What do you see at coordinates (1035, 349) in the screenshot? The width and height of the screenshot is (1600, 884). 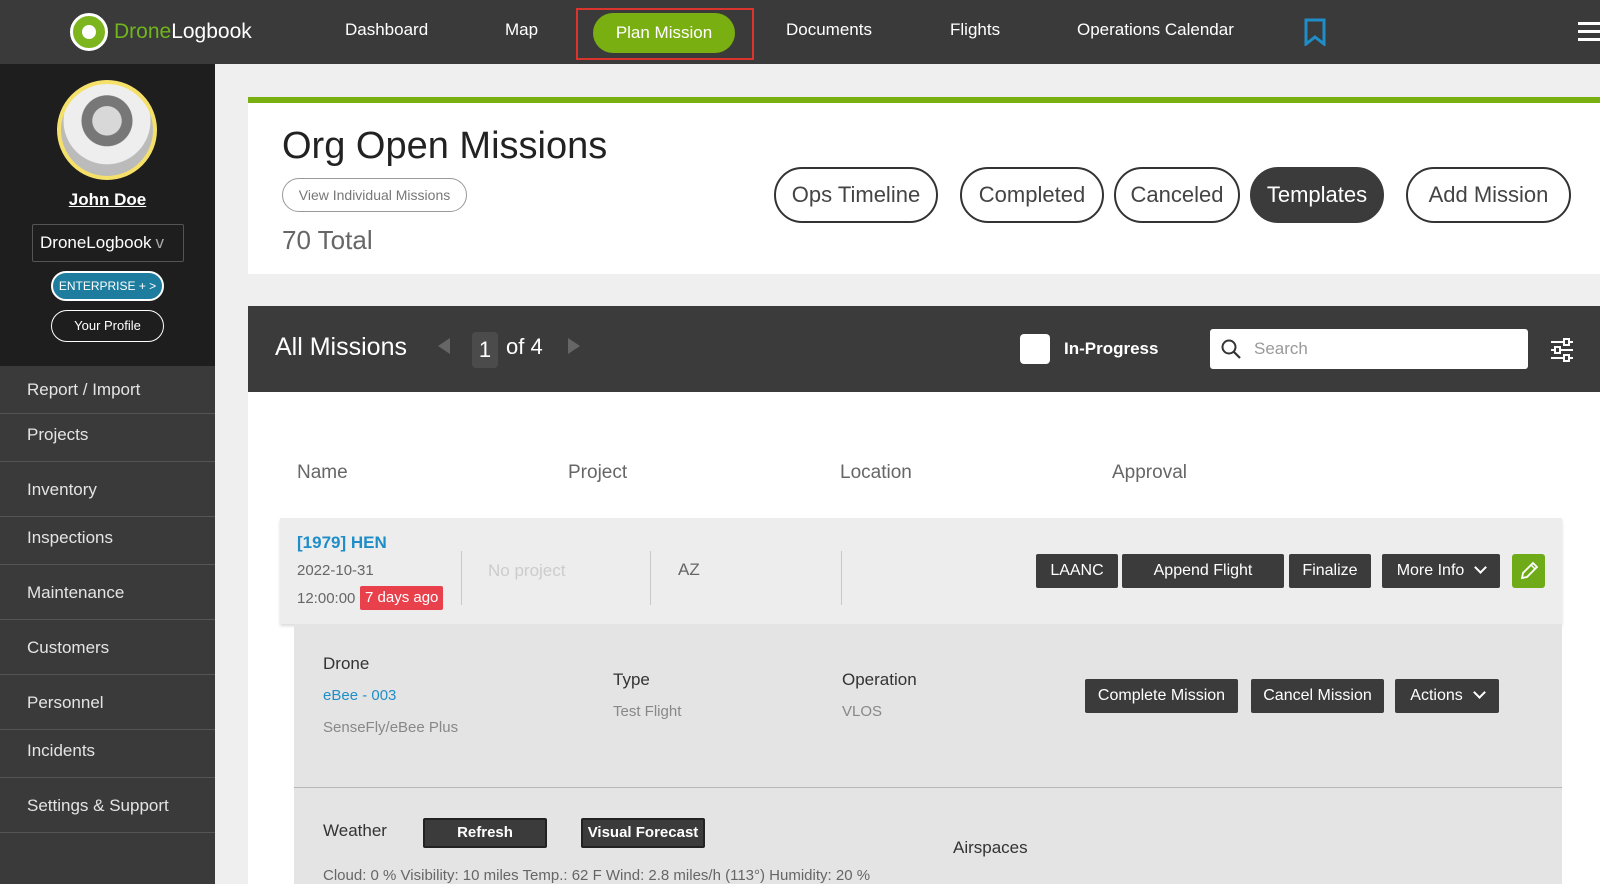 I see `in-progress-checkbox` at bounding box center [1035, 349].